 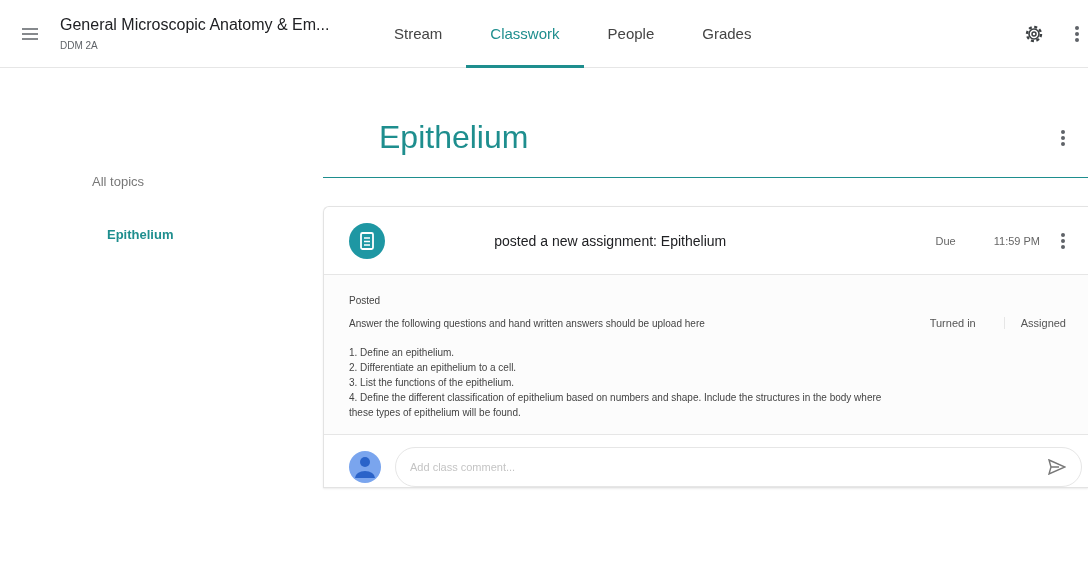 I want to click on topic-link: All topics, so click(x=207, y=181).